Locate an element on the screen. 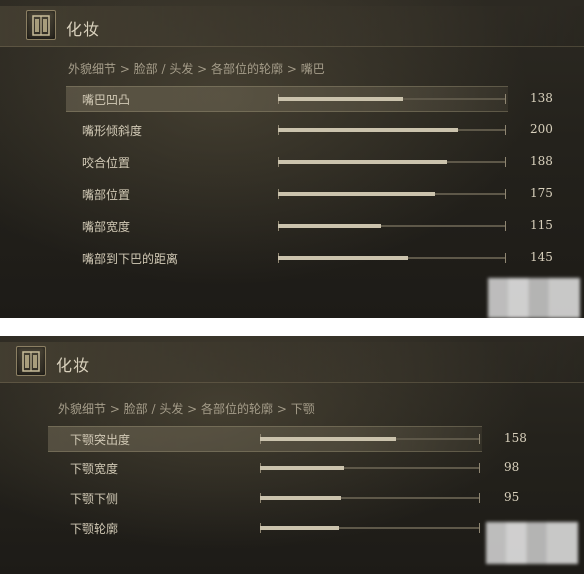  slider-value: 145 is located at coordinates (541, 257).